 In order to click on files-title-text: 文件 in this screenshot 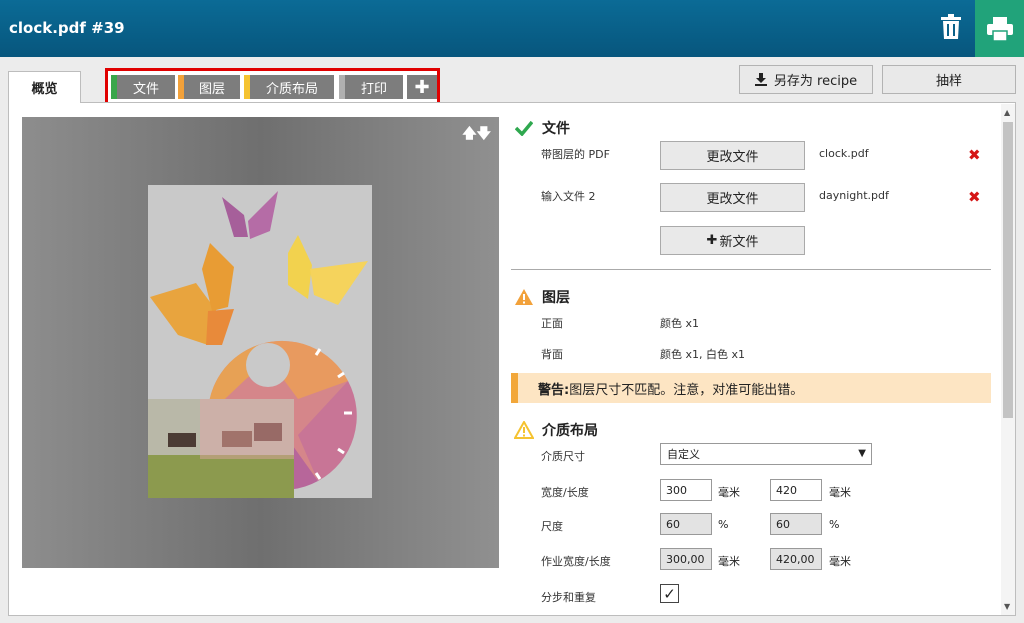, I will do `click(556, 129)`.